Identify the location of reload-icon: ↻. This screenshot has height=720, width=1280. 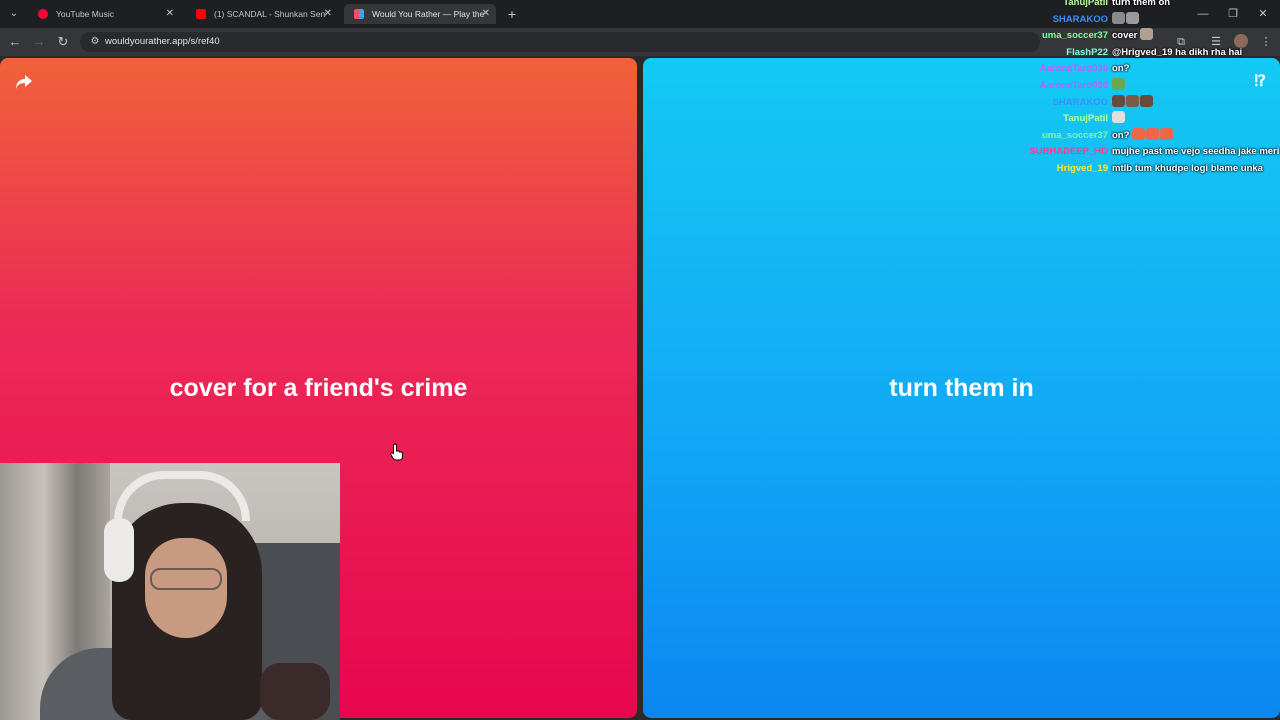
(63, 42).